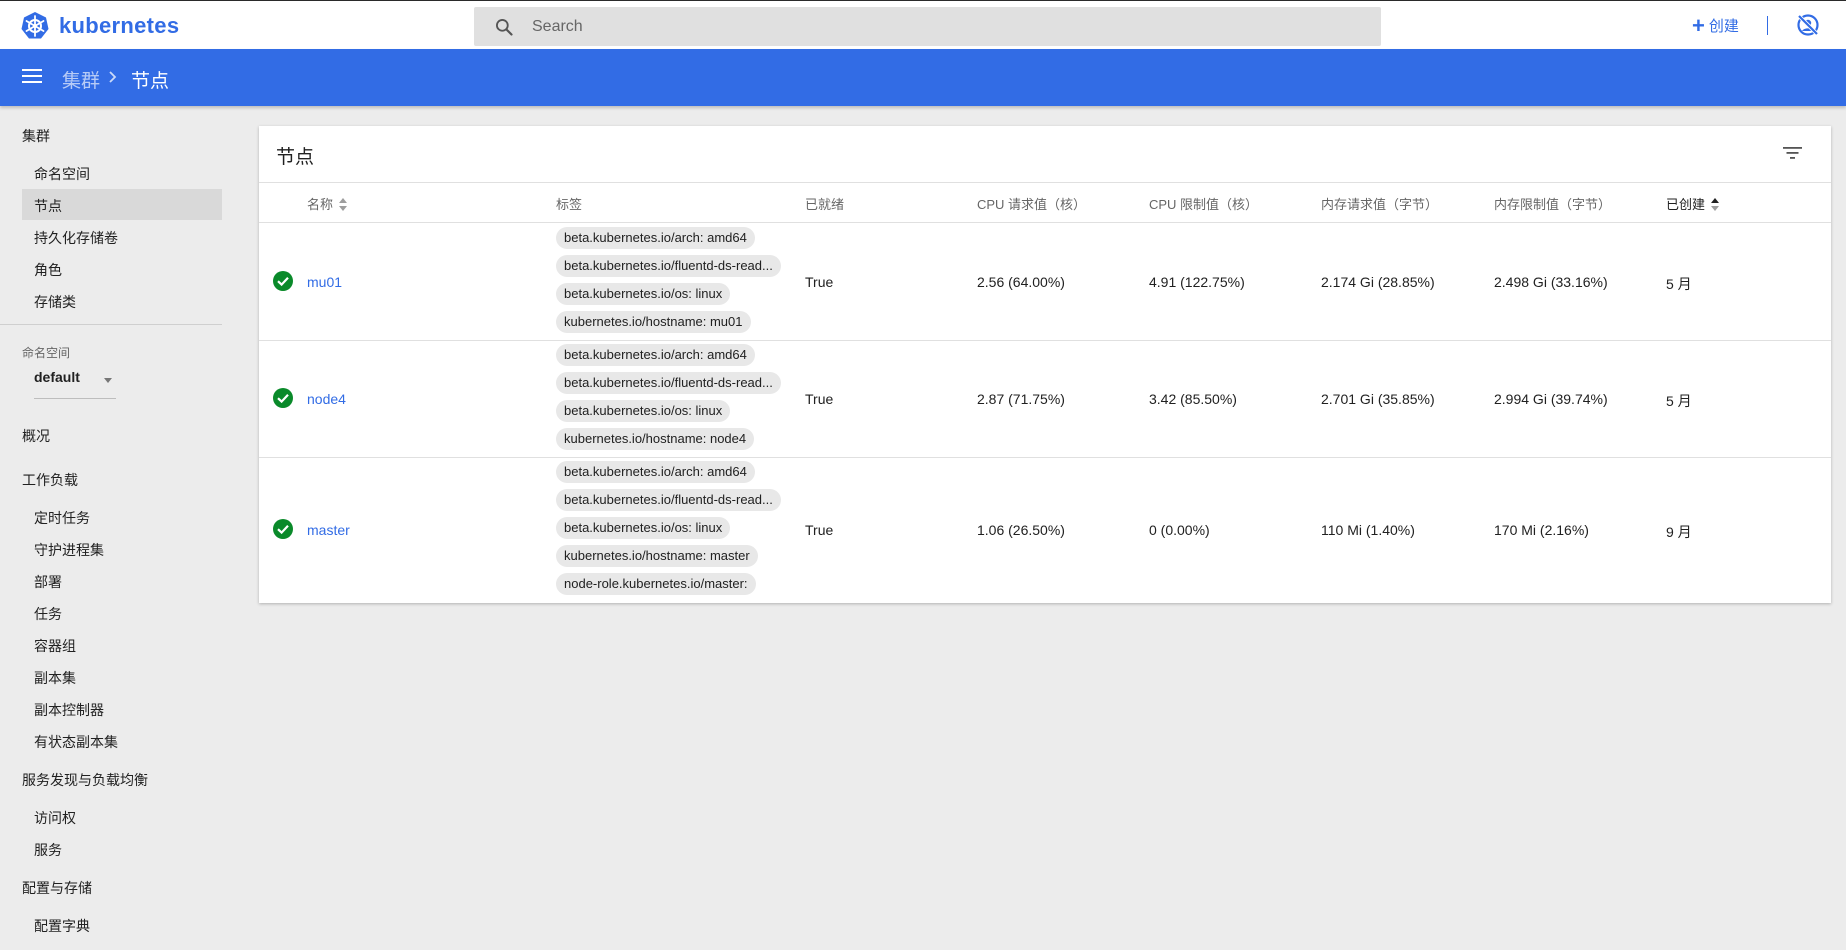 This screenshot has height=950, width=1846. Describe the element at coordinates (1378, 399) in the screenshot. I see `memory-requests-value: 2.701 Gi (35.85%)` at that location.